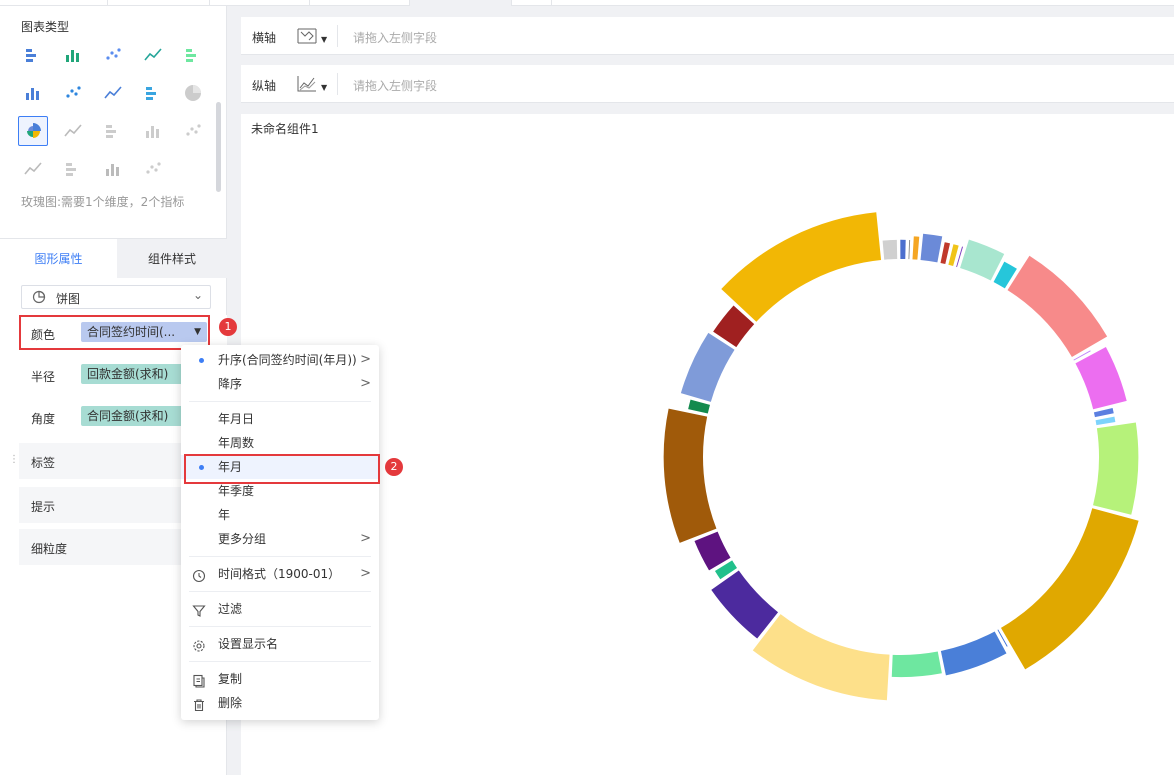 The width and height of the screenshot is (1174, 775). I want to click on y-axis-bar: 纵轴 ▼ 请拖入左侧字段, so click(707, 84).